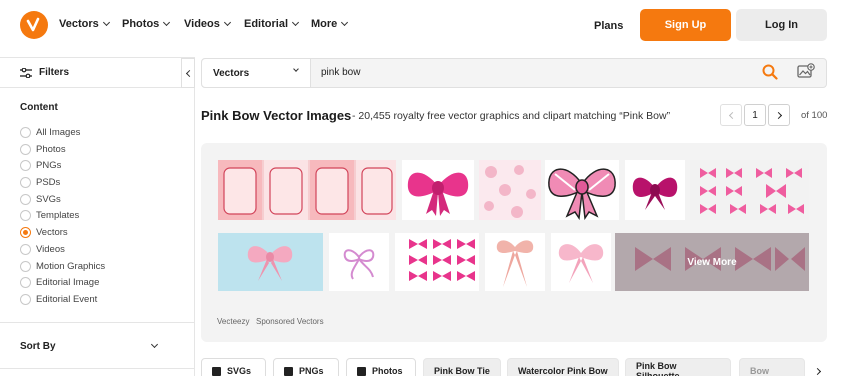 The width and height of the screenshot is (855, 376). What do you see at coordinates (239, 371) in the screenshot?
I see `chip-label: SVGs` at bounding box center [239, 371].